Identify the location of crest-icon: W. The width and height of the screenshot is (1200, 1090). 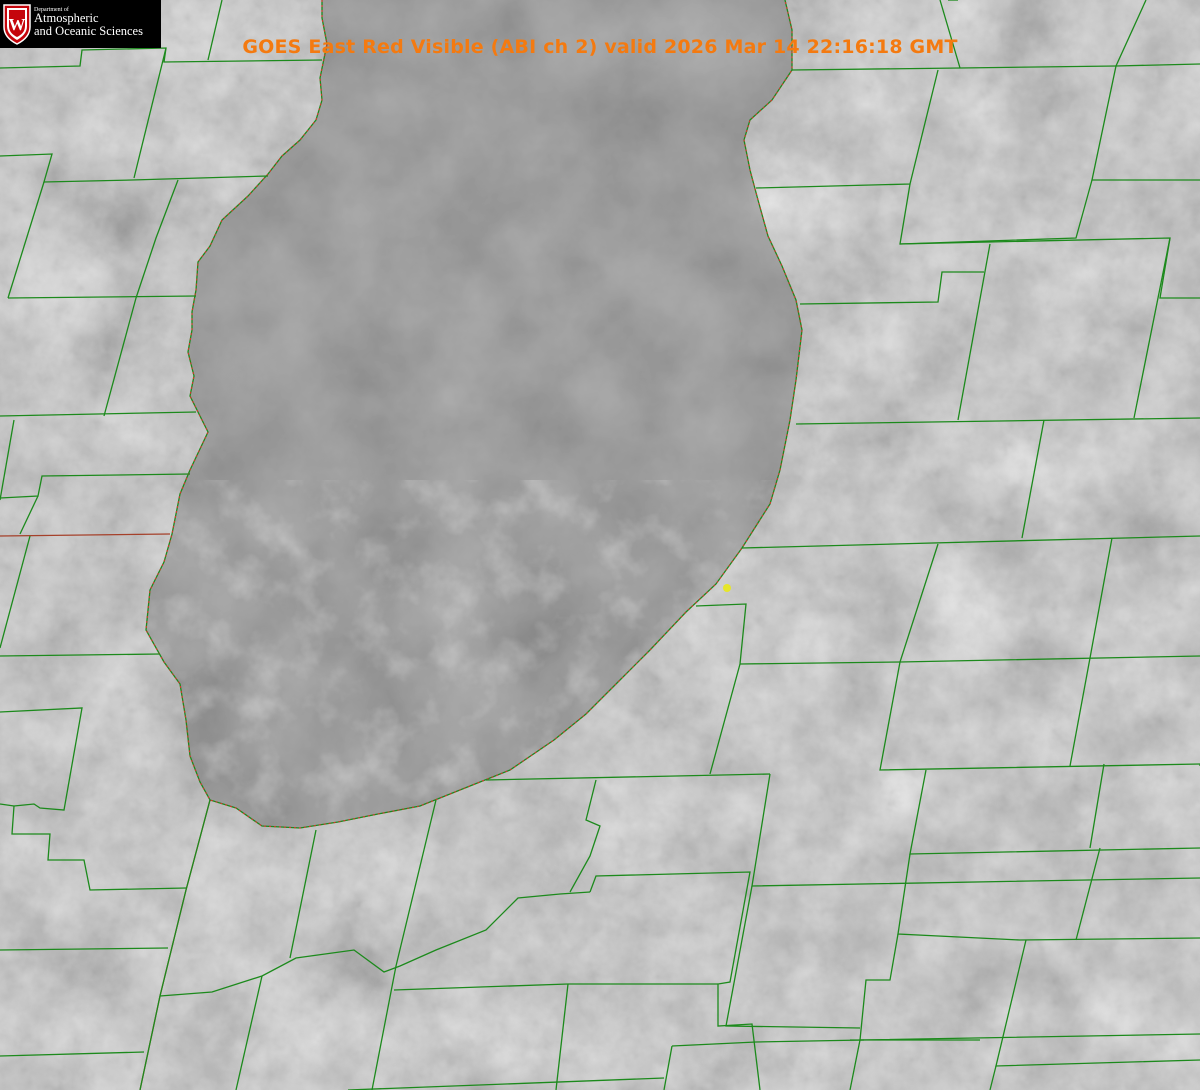
(17, 24).